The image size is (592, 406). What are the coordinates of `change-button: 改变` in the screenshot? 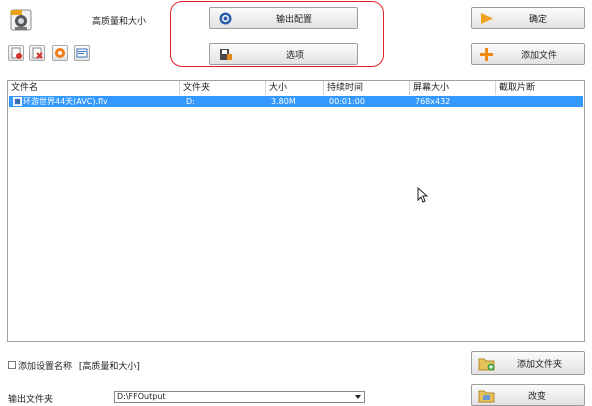 It's located at (528, 395).